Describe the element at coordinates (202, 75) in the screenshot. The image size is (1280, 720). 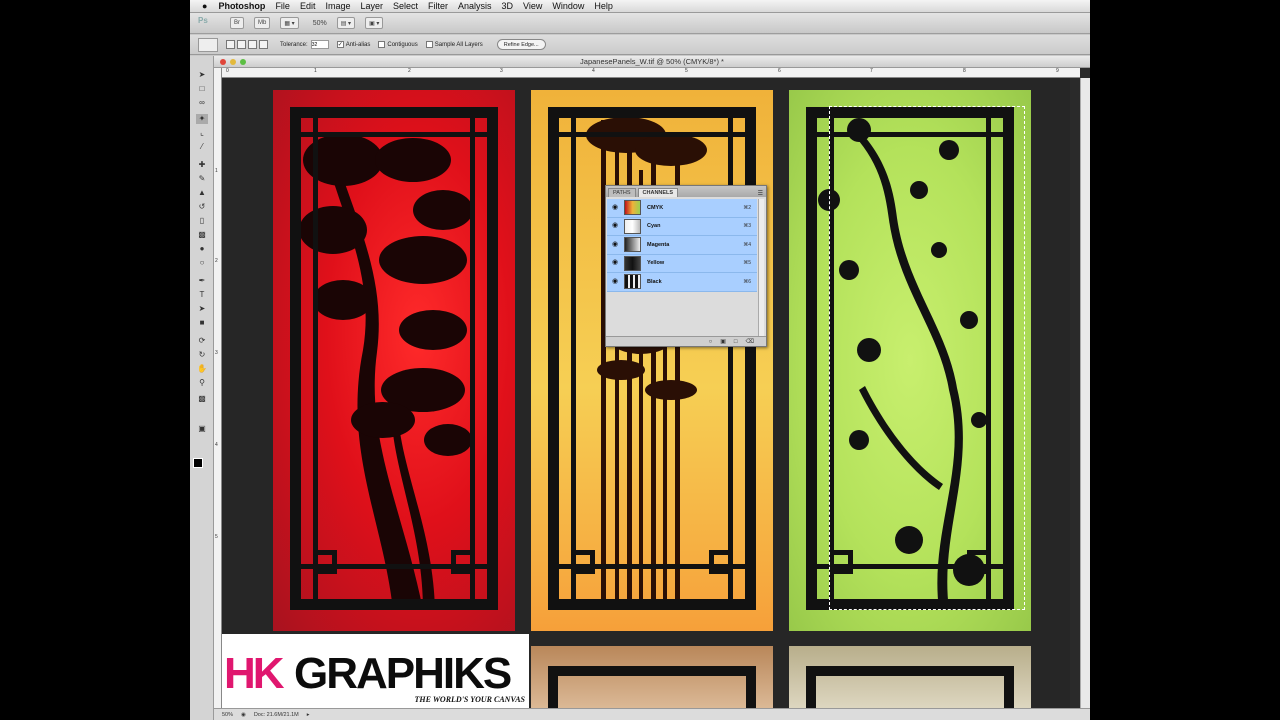
I see `move-tool-icon: ➤` at that location.